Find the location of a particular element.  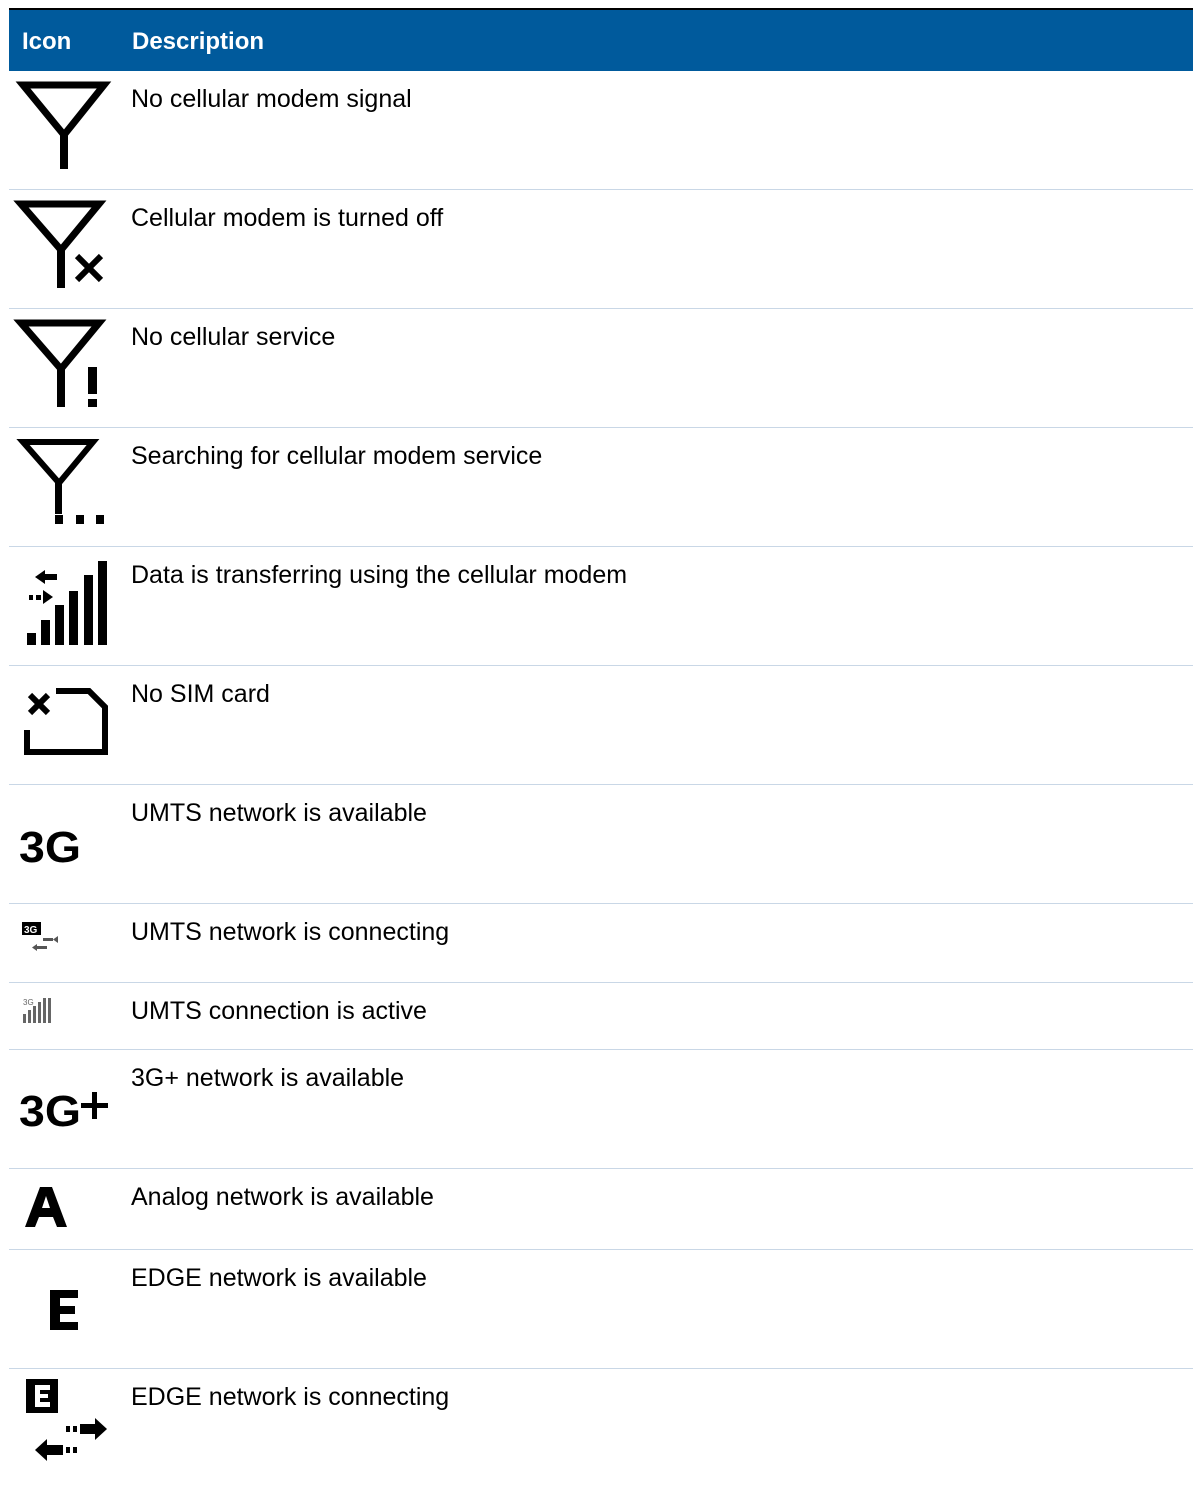

row-description: No cellular service is located at coordinates (233, 337).